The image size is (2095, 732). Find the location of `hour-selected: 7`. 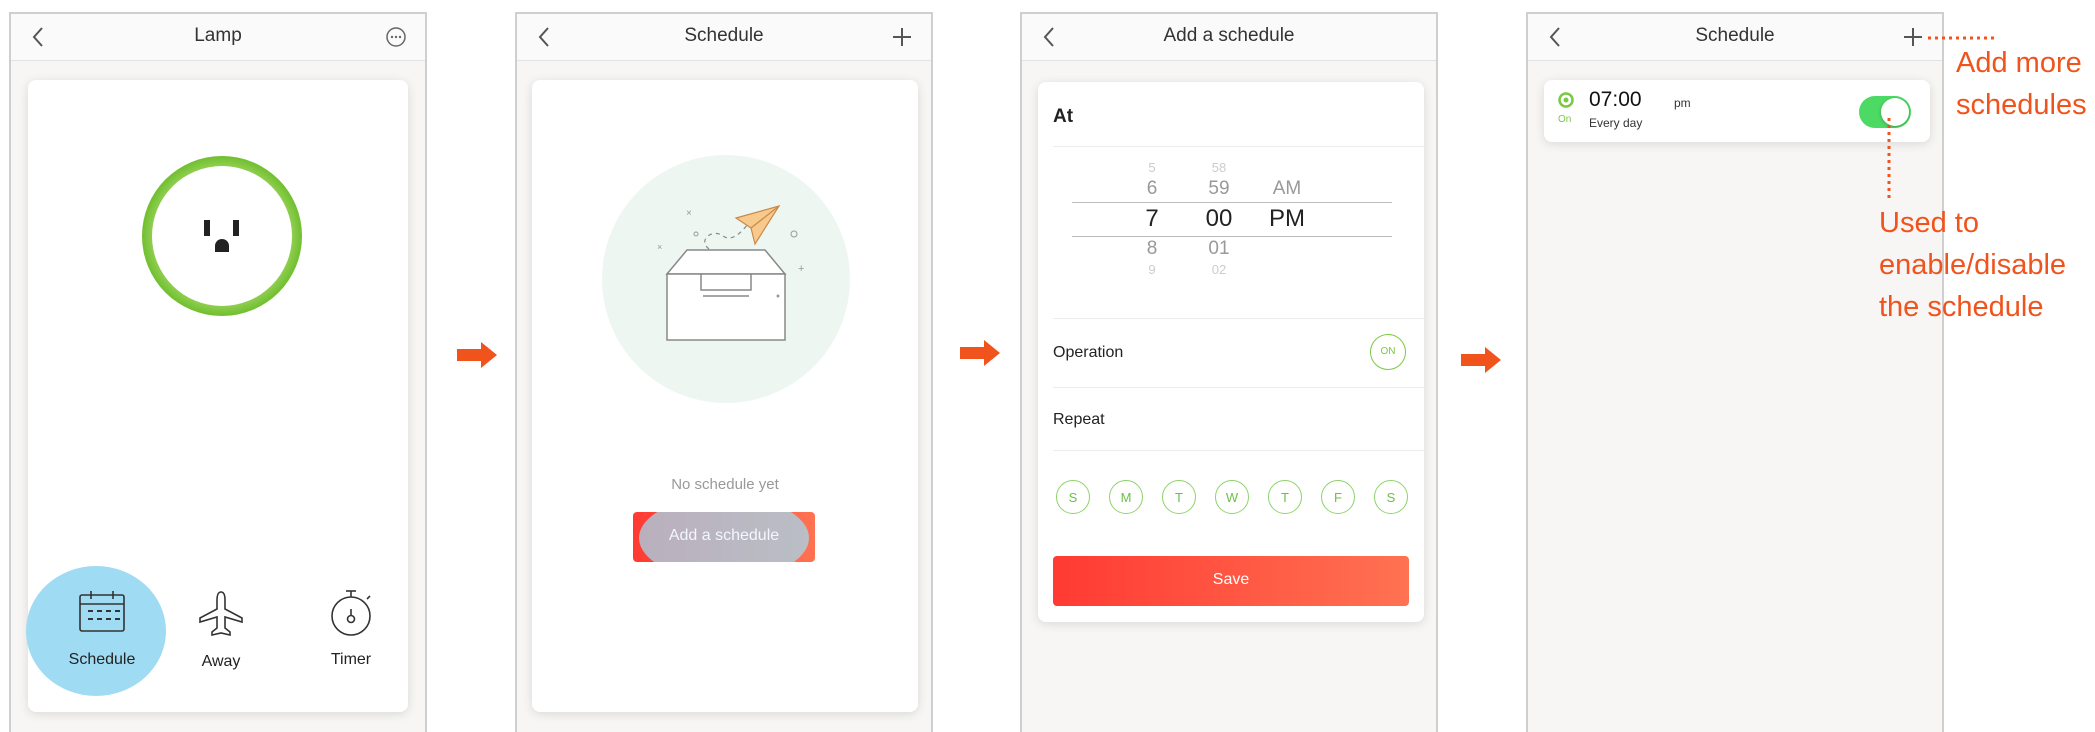

hour-selected: 7 is located at coordinates (1152, 218).